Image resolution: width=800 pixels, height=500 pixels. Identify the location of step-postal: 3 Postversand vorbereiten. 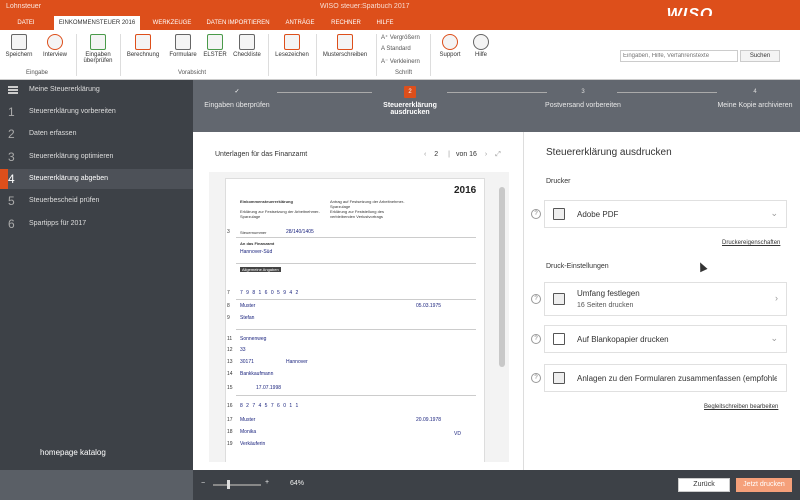
(583, 97).